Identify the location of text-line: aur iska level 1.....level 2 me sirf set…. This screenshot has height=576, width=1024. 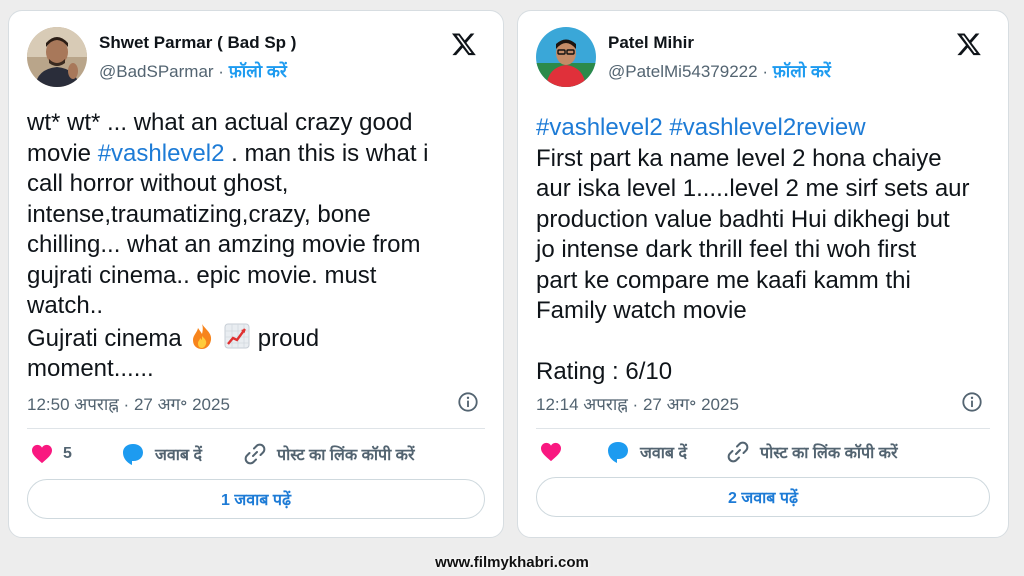
(753, 188).